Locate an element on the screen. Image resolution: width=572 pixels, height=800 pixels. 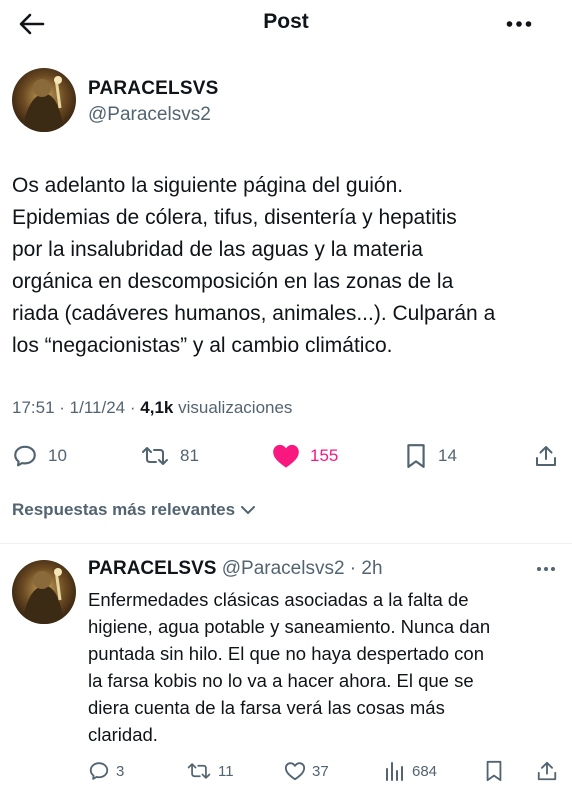
reply-reply-button: 3 is located at coordinates (106, 771).